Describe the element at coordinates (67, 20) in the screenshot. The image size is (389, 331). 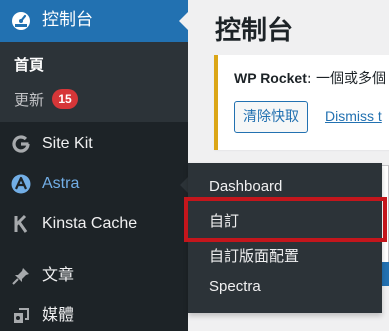
I see `sidebar-item-label: 控制台` at that location.